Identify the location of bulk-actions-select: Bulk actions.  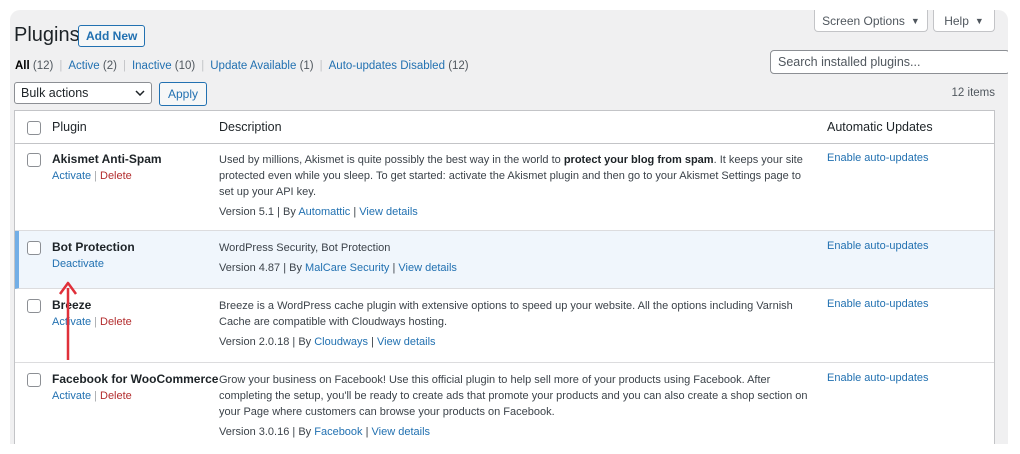
(83, 93).